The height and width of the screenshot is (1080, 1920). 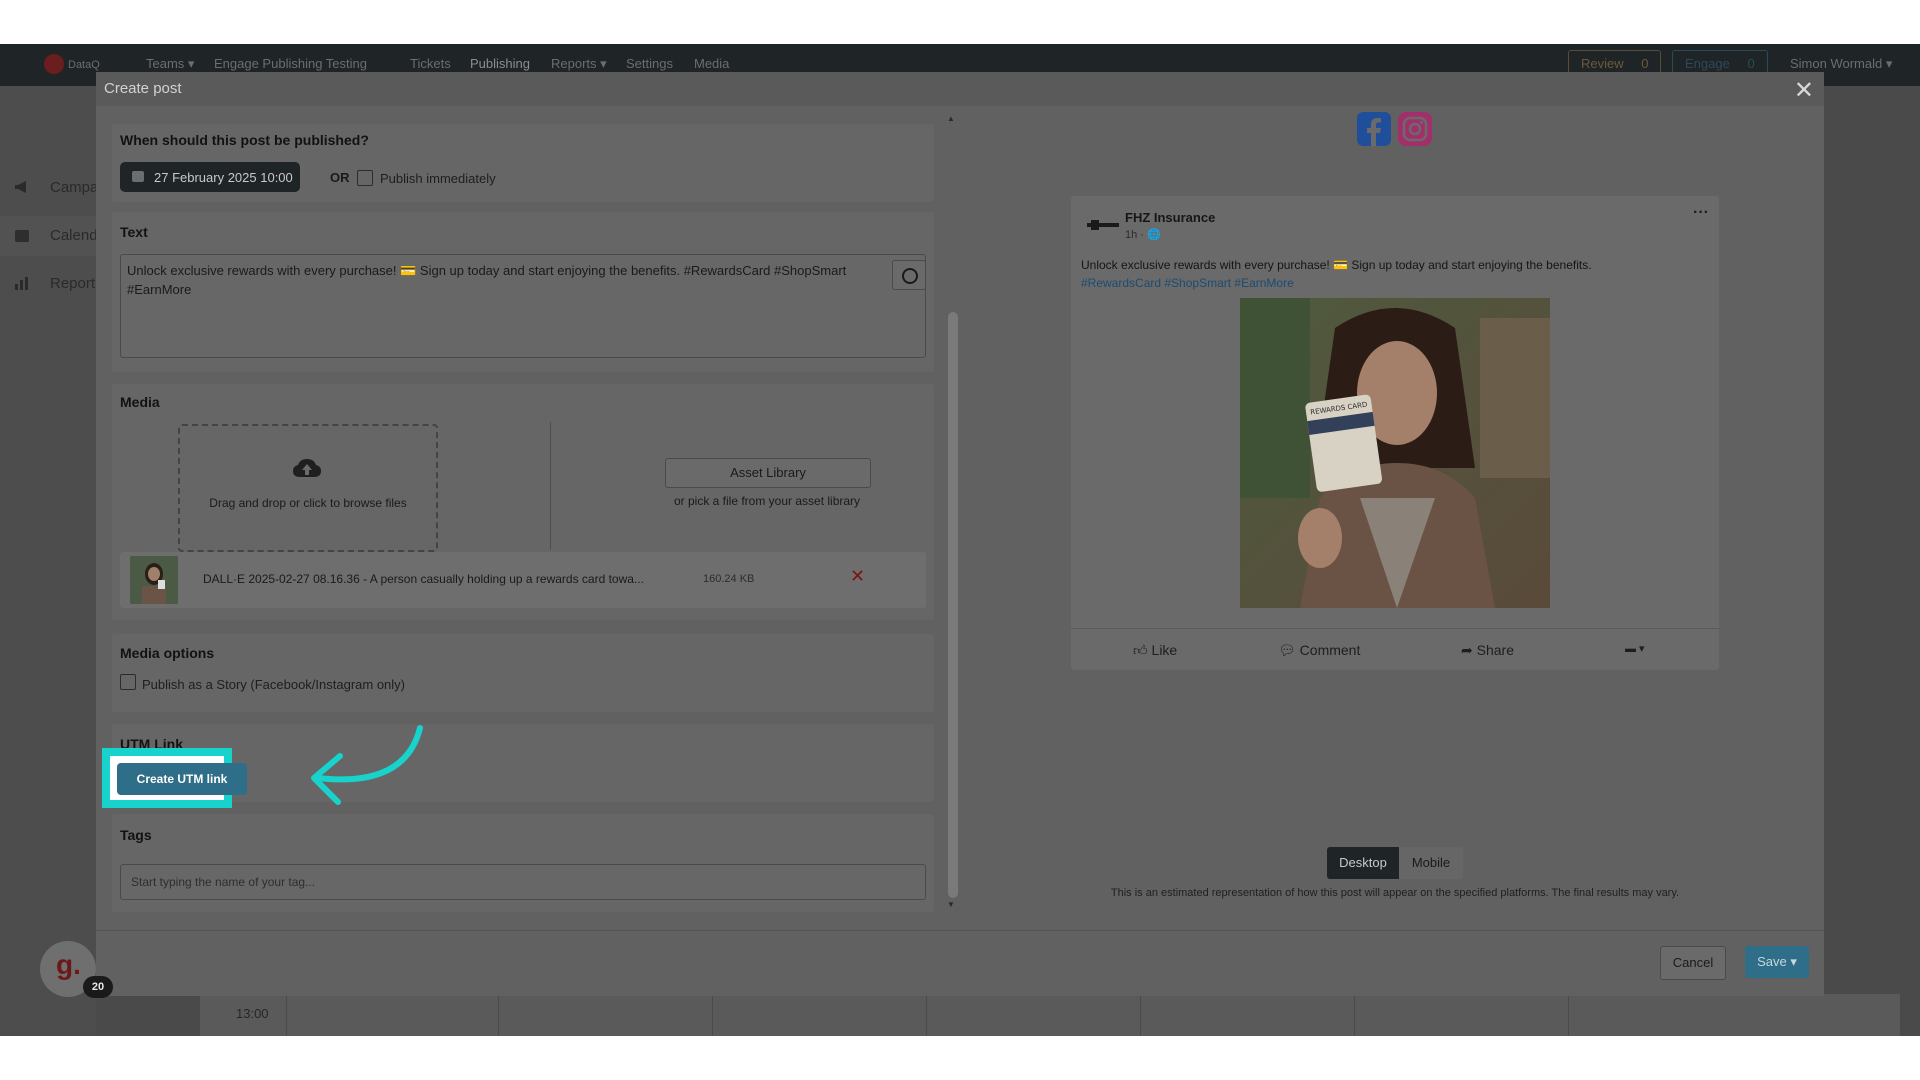 What do you see at coordinates (550, 486) in the screenshot?
I see `media-divider` at bounding box center [550, 486].